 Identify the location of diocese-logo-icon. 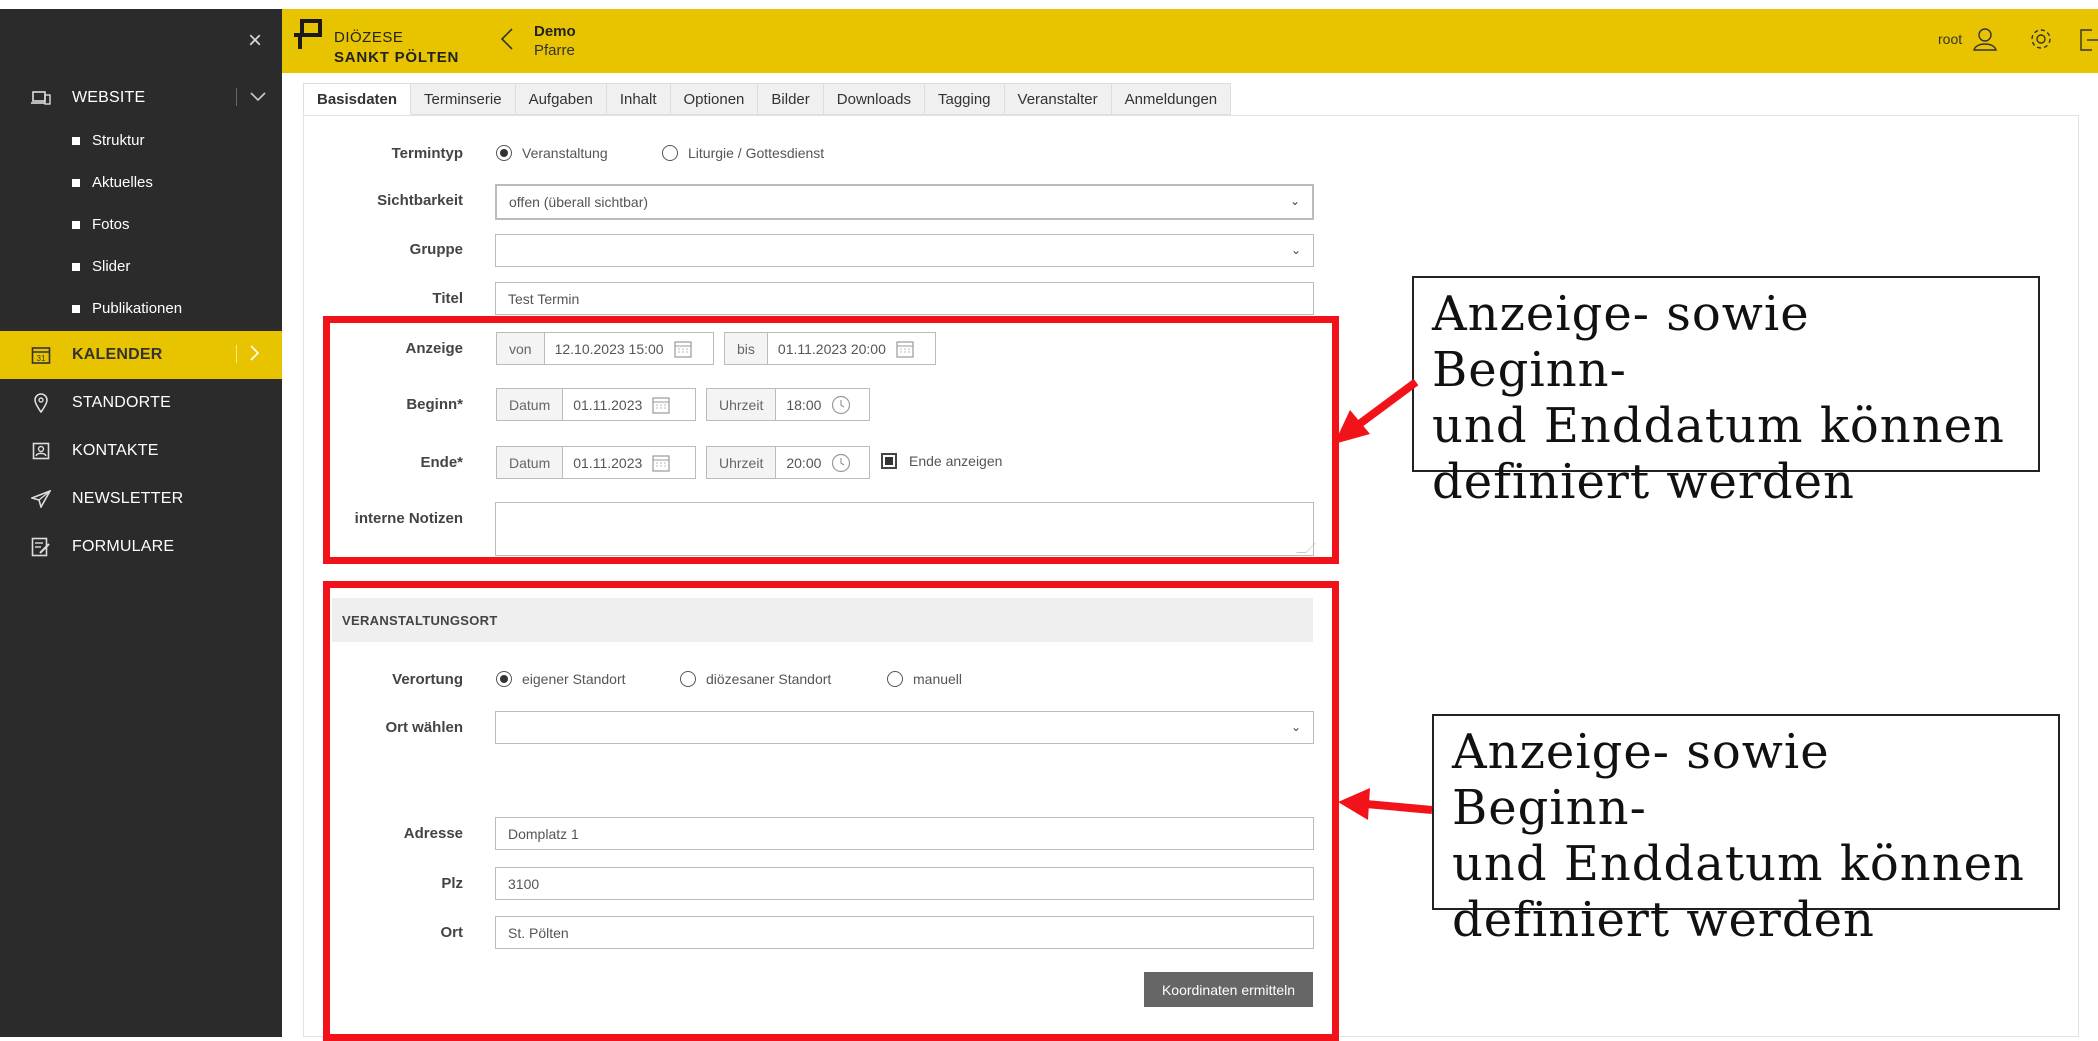
(308, 35).